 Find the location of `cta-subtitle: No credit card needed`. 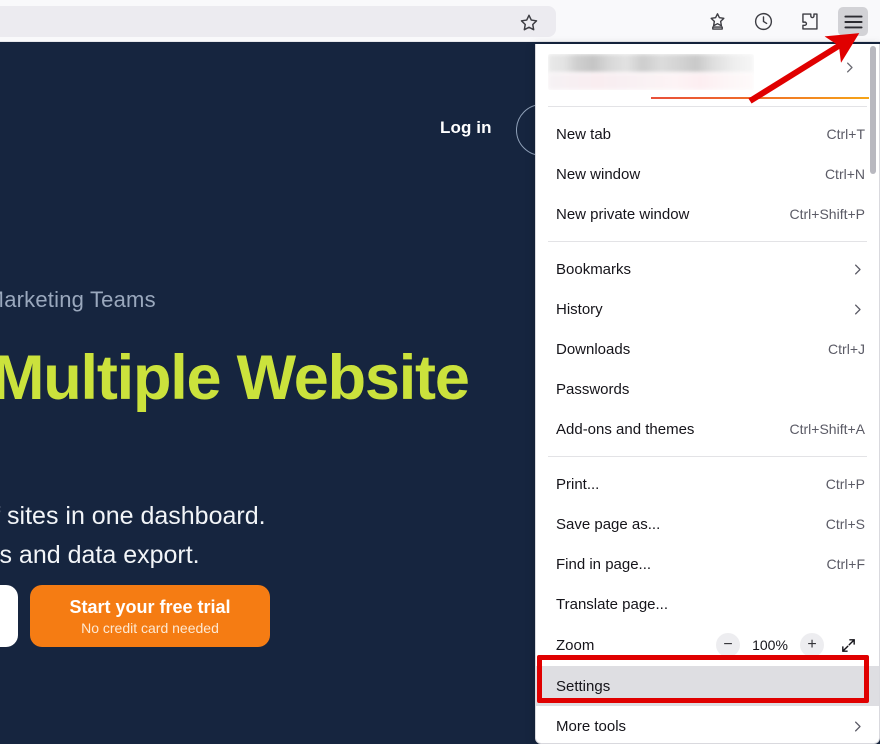

cta-subtitle: No credit card needed is located at coordinates (150, 627).